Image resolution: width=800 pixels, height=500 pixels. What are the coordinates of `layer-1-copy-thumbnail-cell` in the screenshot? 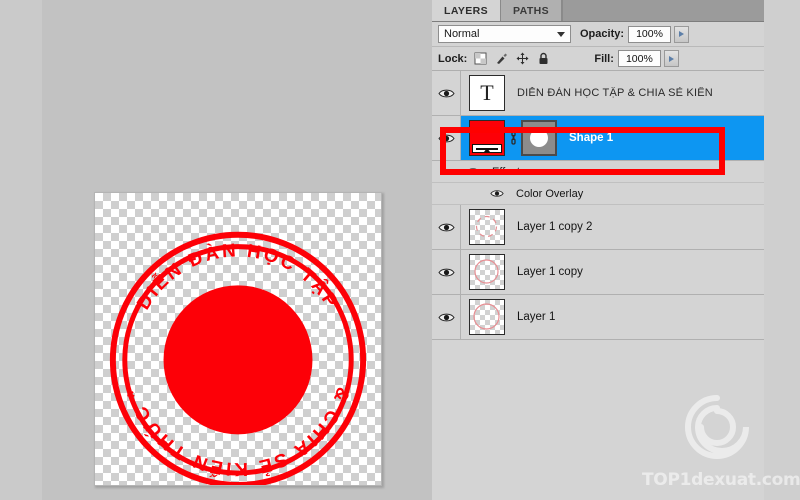 It's located at (483, 272).